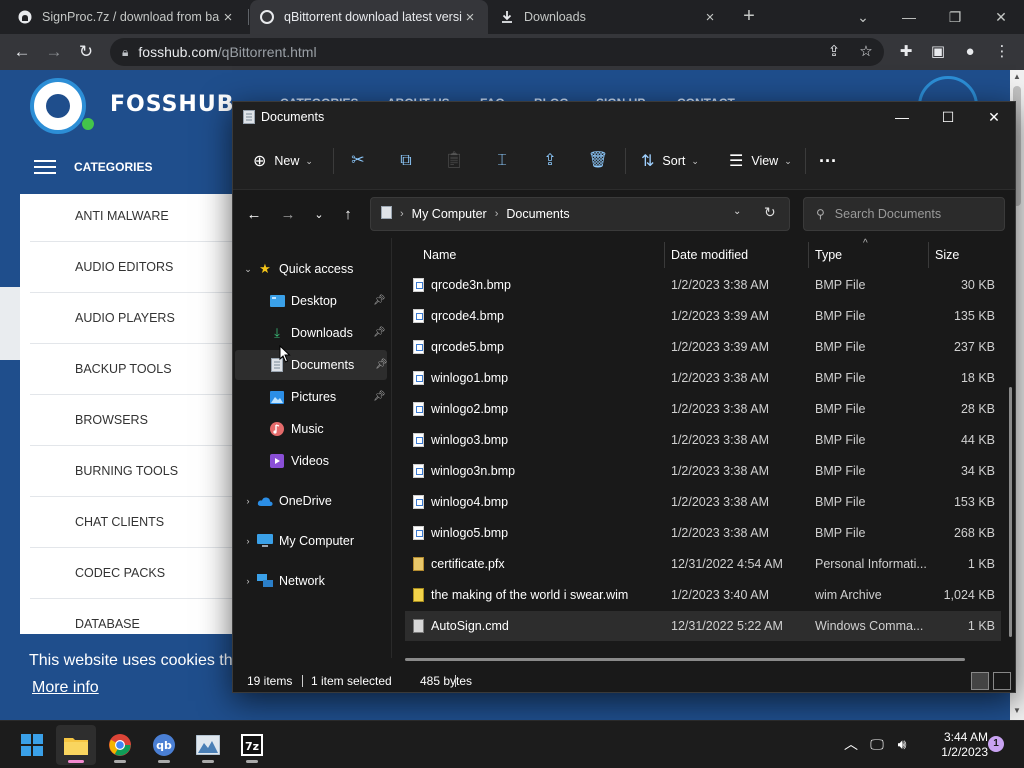  Describe the element at coordinates (131, 471) in the screenshot. I see `category-item: BURNING TOOLS` at that location.